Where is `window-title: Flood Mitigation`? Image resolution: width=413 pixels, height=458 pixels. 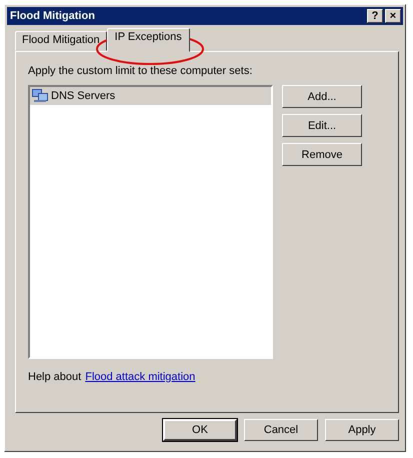
window-title: Flood Mitigation is located at coordinates (52, 16).